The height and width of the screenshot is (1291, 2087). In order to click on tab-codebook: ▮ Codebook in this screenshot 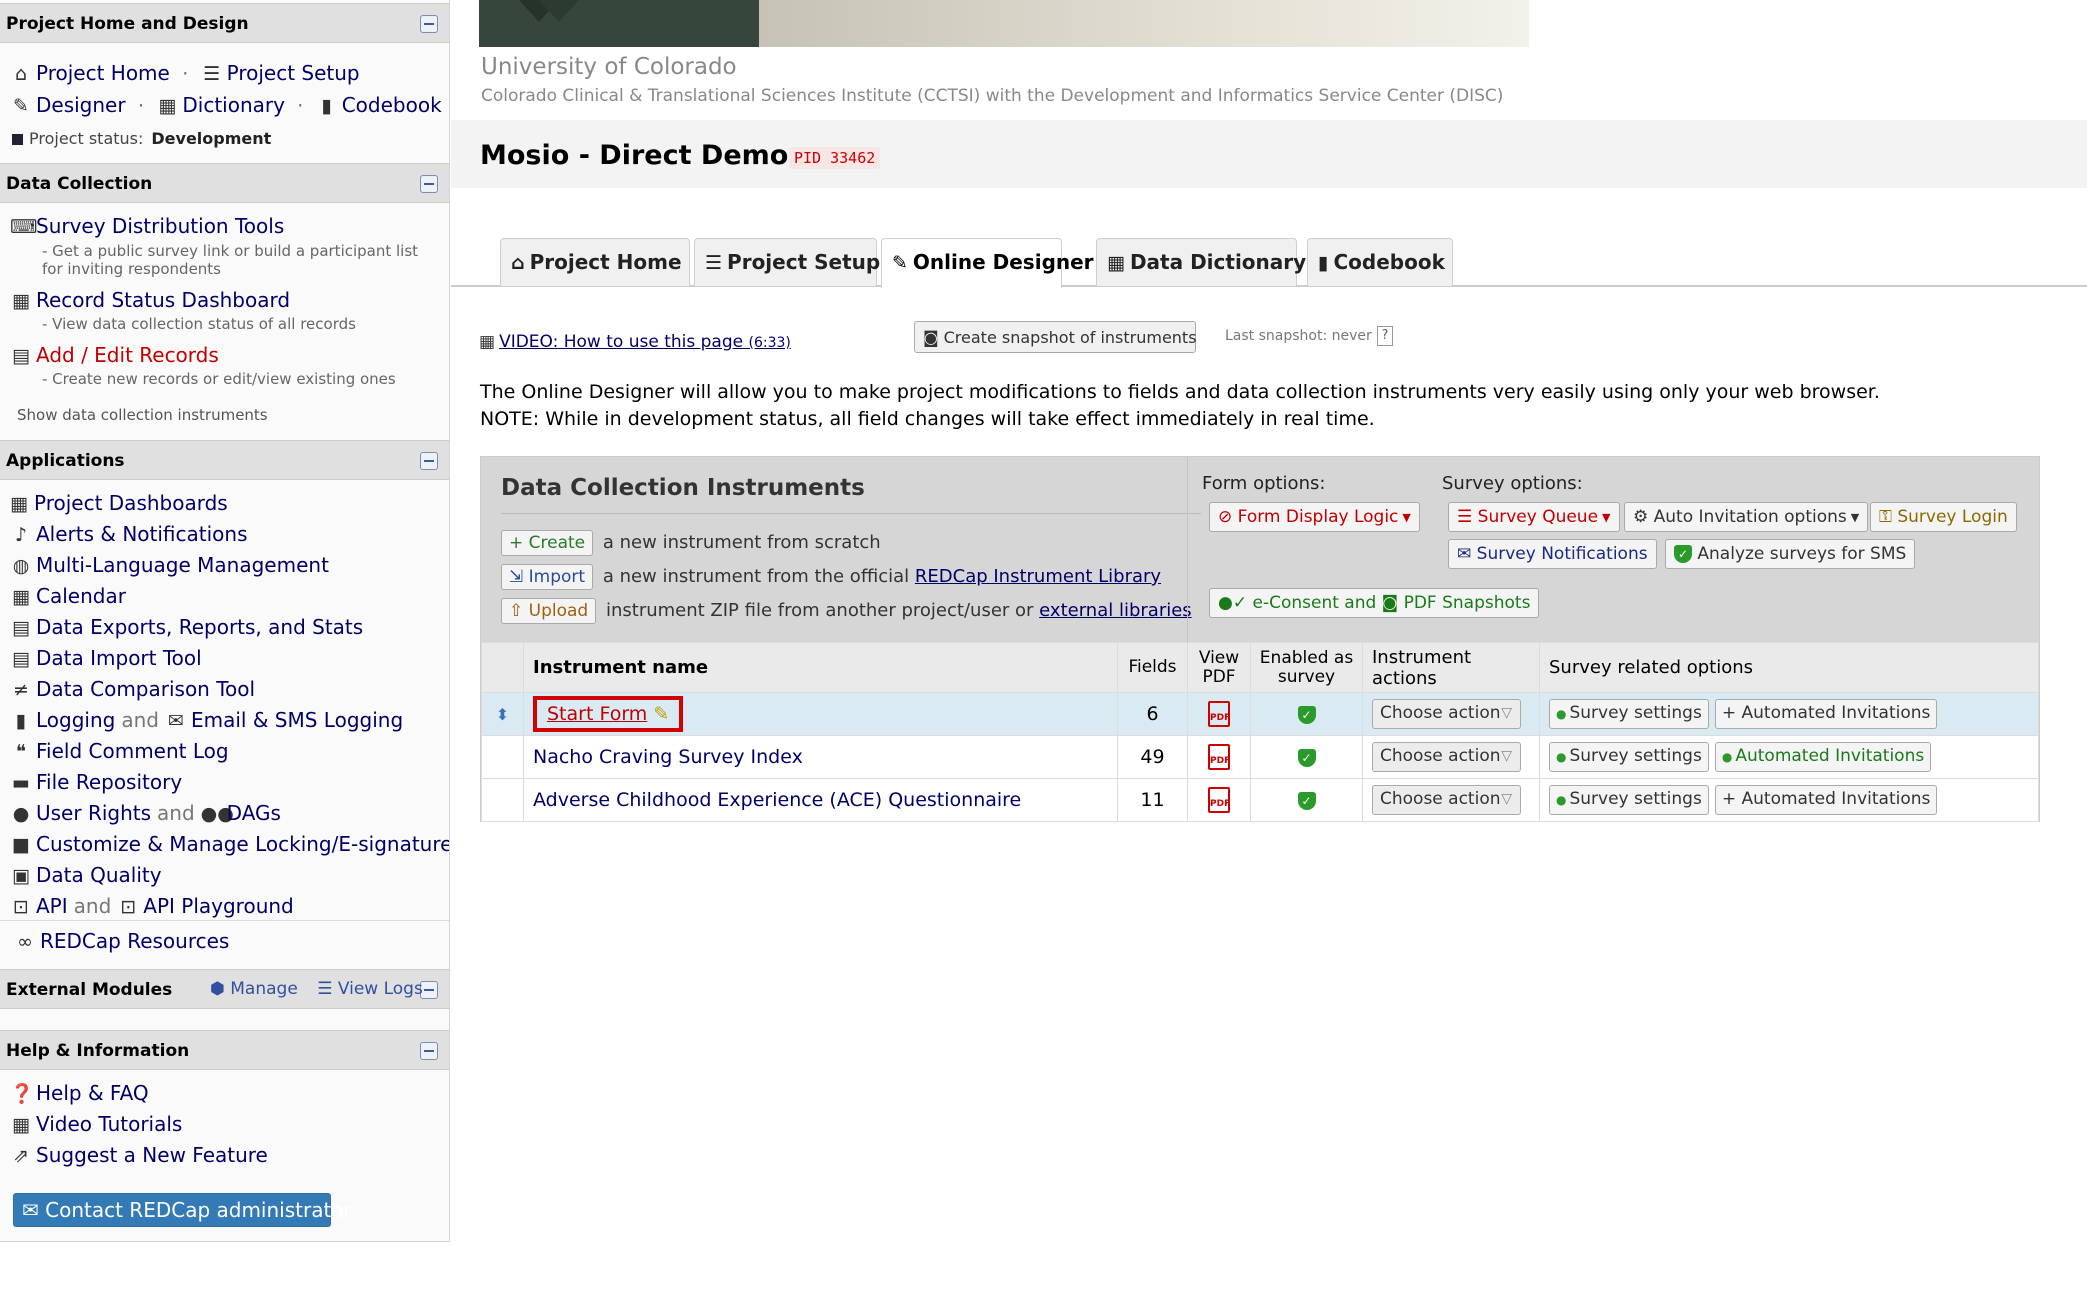, I will do `click(1380, 262)`.